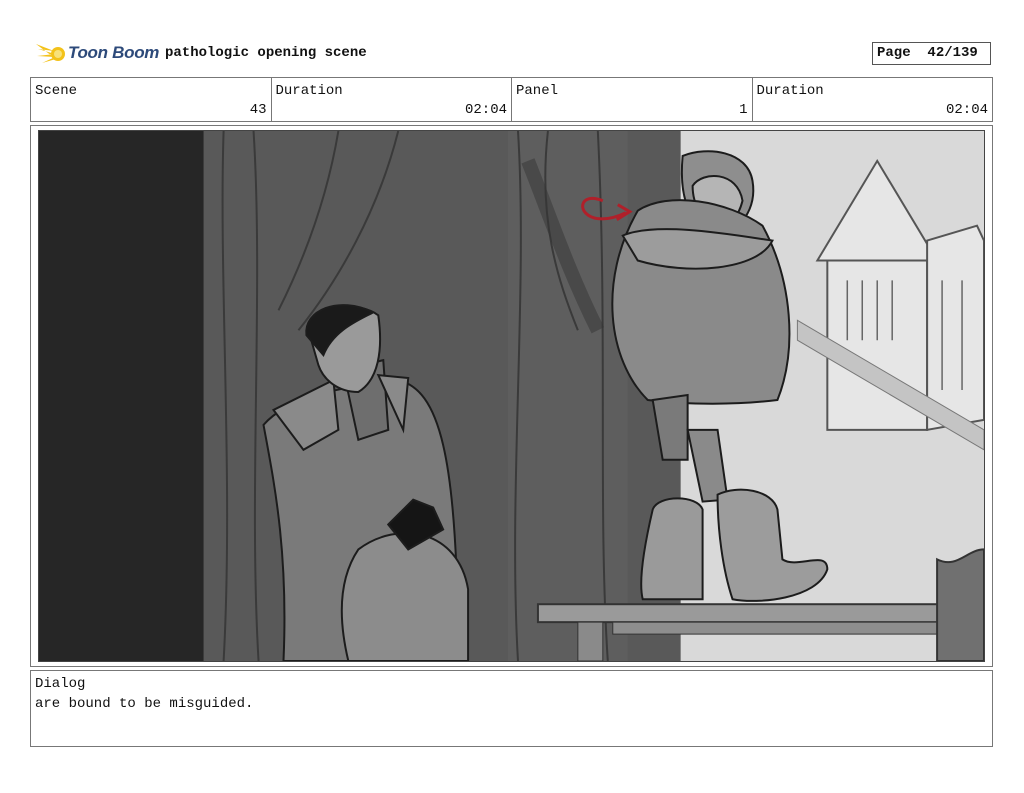  What do you see at coordinates (56, 91) in the screenshot?
I see `scene-label: Scene` at bounding box center [56, 91].